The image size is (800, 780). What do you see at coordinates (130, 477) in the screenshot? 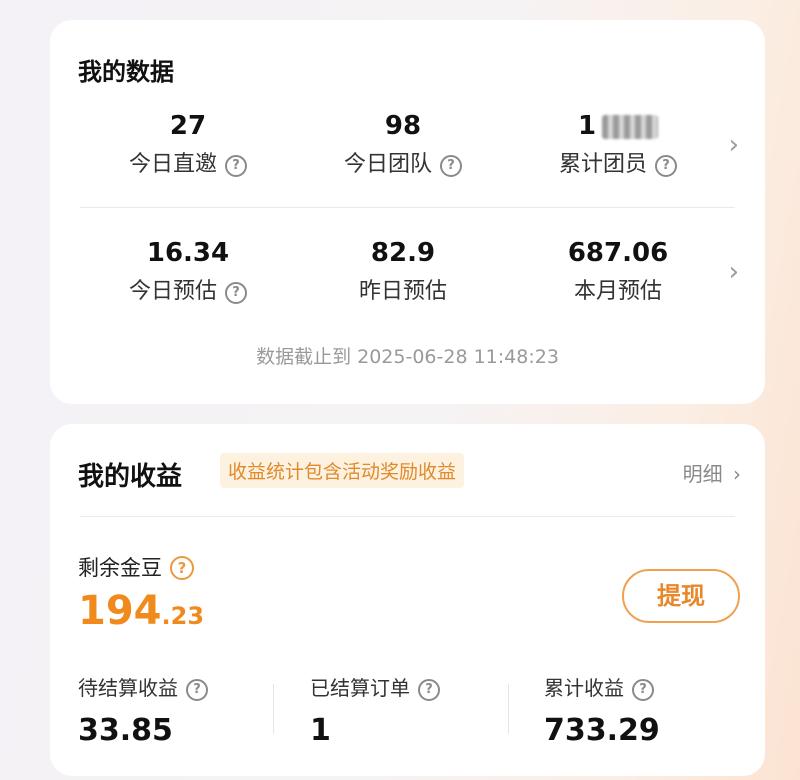
I see `my-earnings-title: 我的收益` at bounding box center [130, 477].